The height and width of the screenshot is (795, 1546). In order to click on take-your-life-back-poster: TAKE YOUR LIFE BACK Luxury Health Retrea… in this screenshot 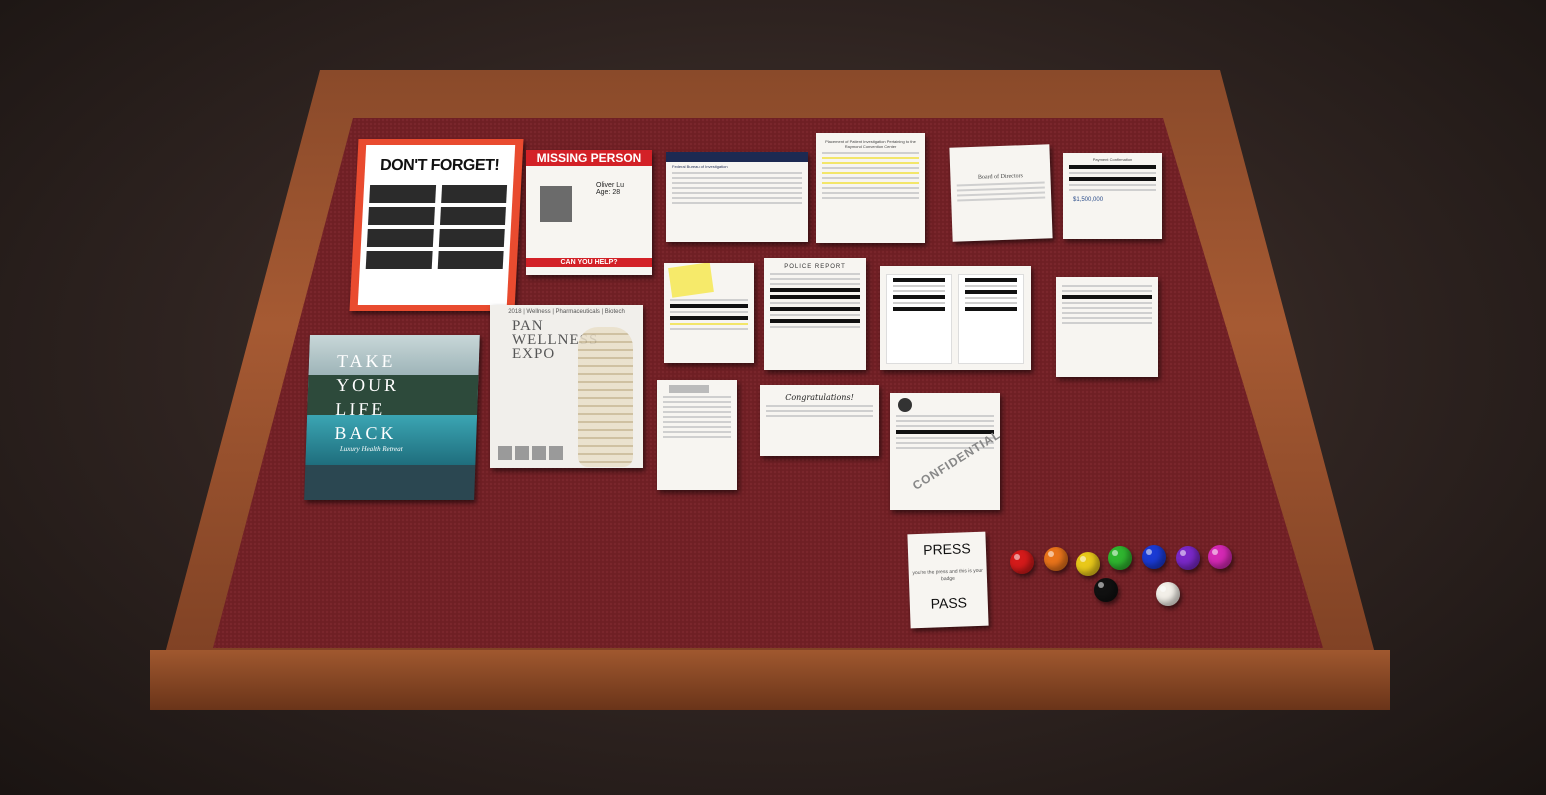, I will do `click(392, 417)`.